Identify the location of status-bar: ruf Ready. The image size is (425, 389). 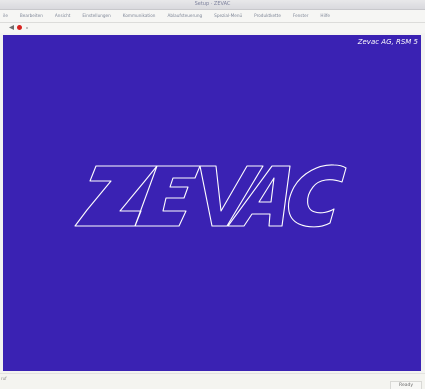
(212, 381).